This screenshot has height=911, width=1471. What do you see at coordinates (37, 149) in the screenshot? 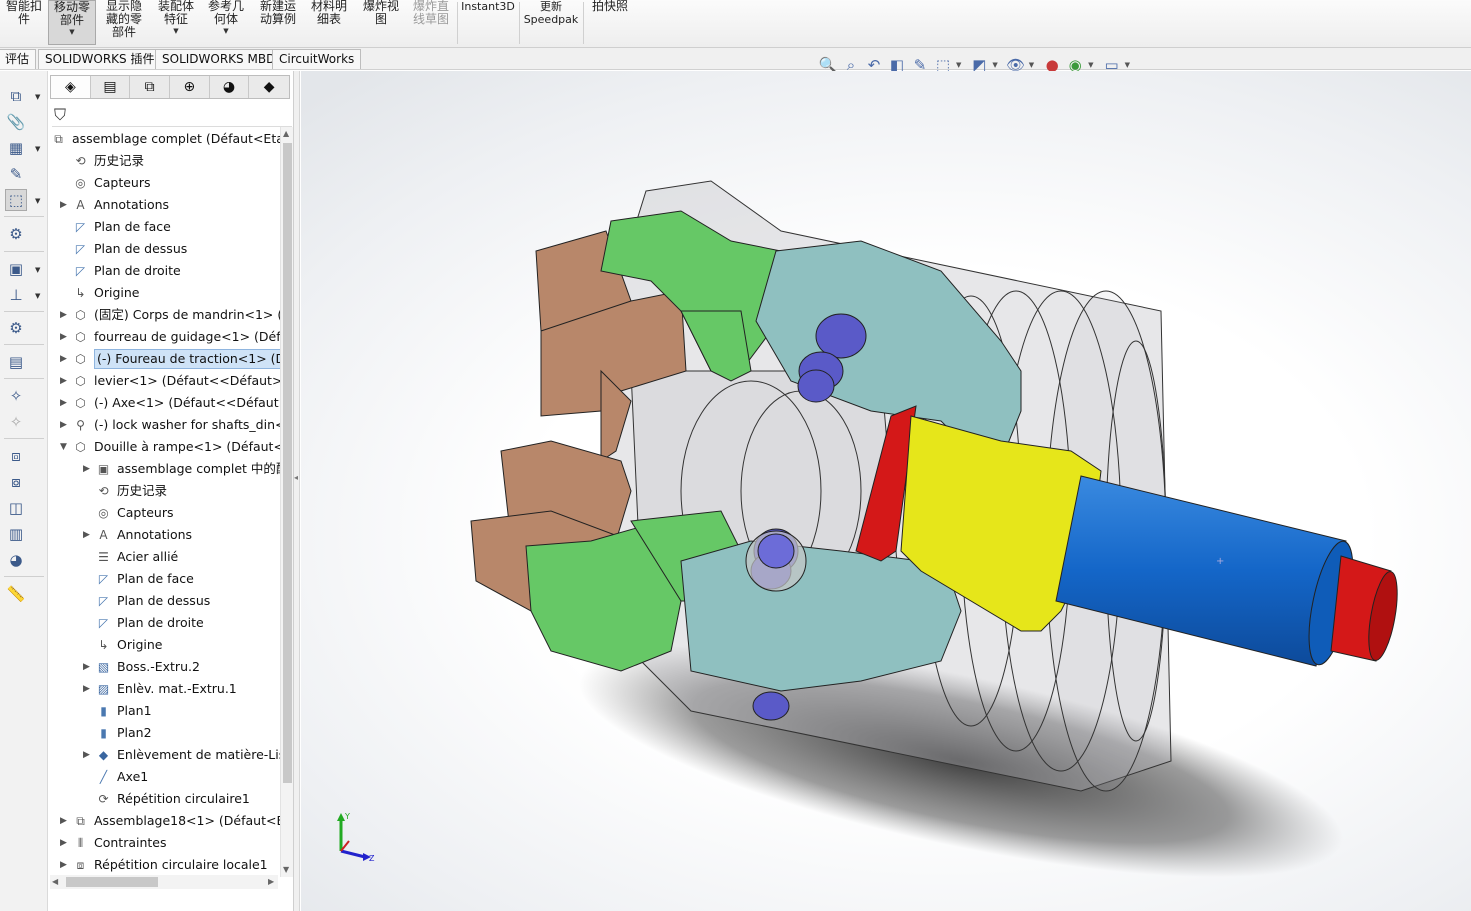
I see `pattern-dropdown-icon: ▼` at bounding box center [37, 149].